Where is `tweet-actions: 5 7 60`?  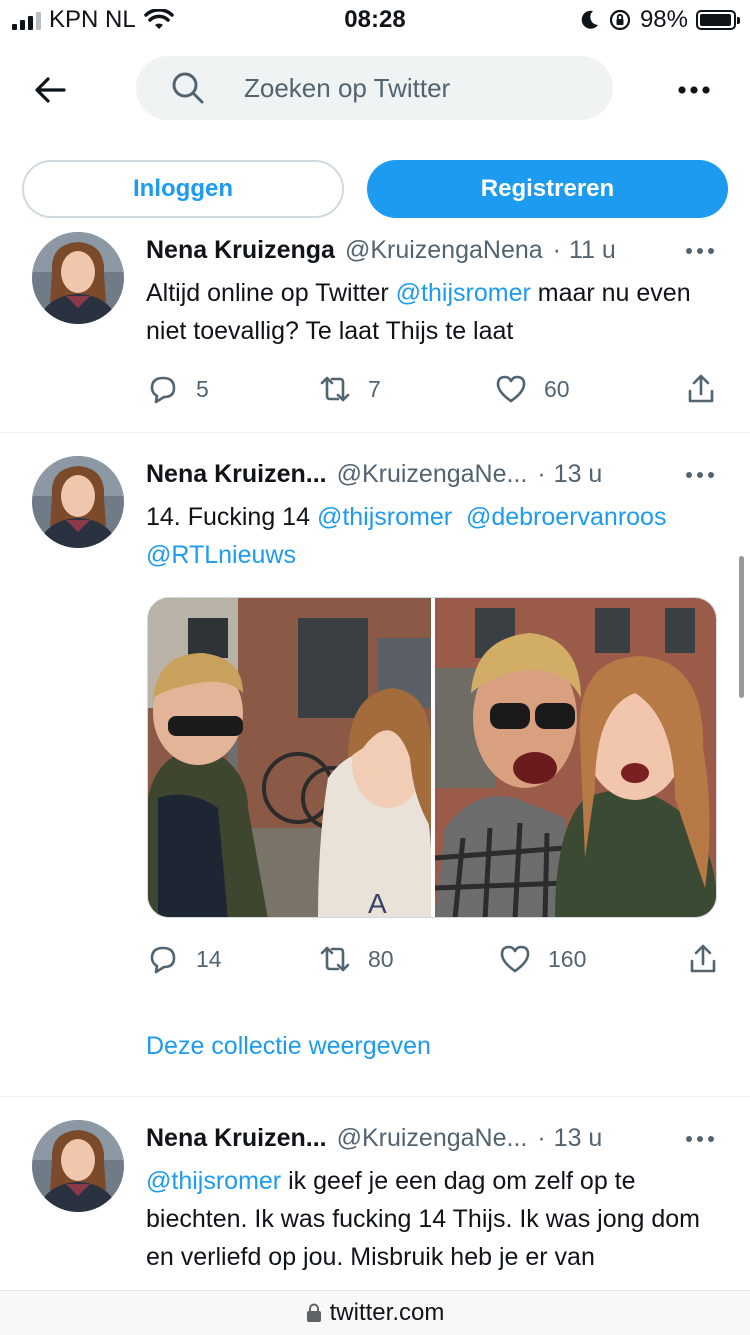 tweet-actions: 5 7 60 is located at coordinates (434, 392).